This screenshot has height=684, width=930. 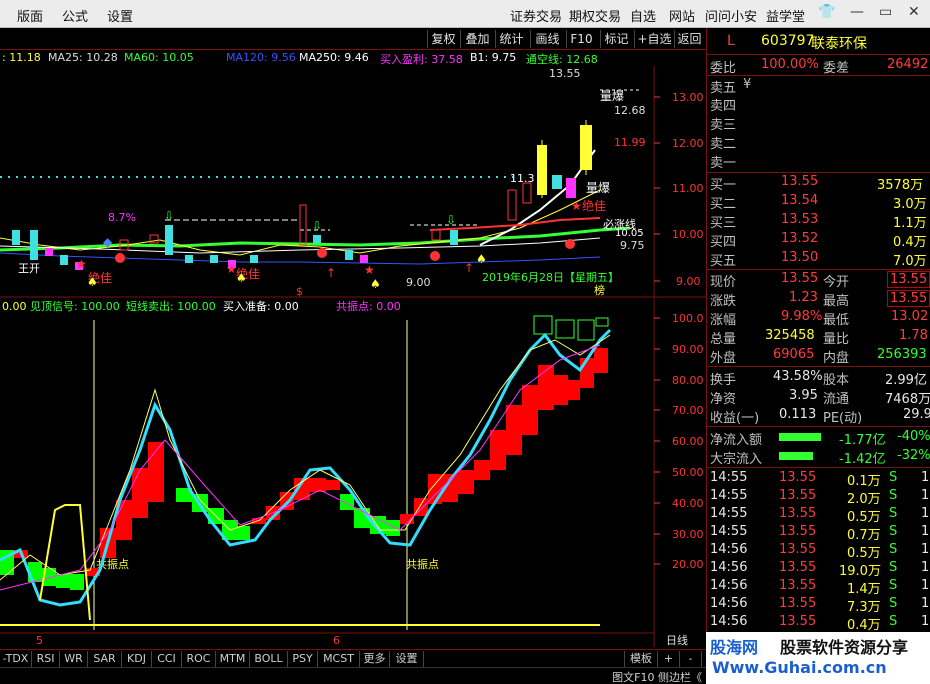 What do you see at coordinates (677, 640) in the screenshot?
I see `period-label: 日线` at bounding box center [677, 640].